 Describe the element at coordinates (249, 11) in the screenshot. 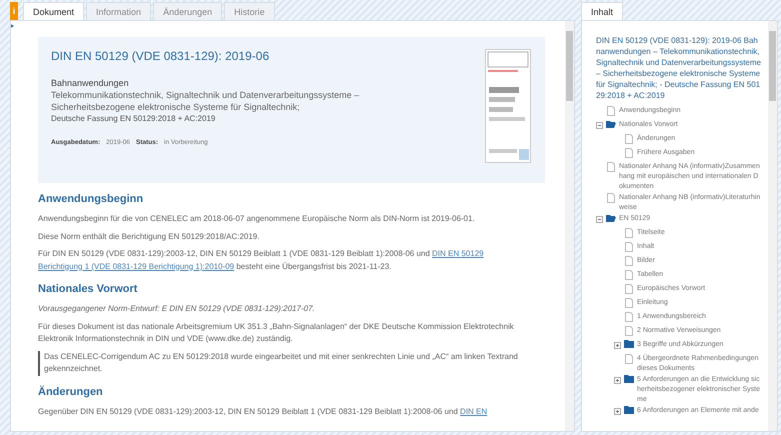

I see `tab: Historie` at that location.